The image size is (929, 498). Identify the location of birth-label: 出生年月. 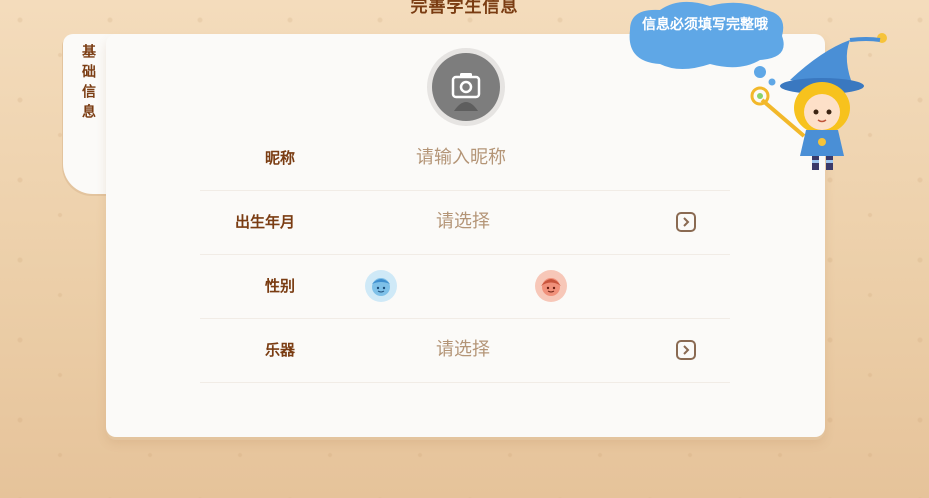
(264, 222).